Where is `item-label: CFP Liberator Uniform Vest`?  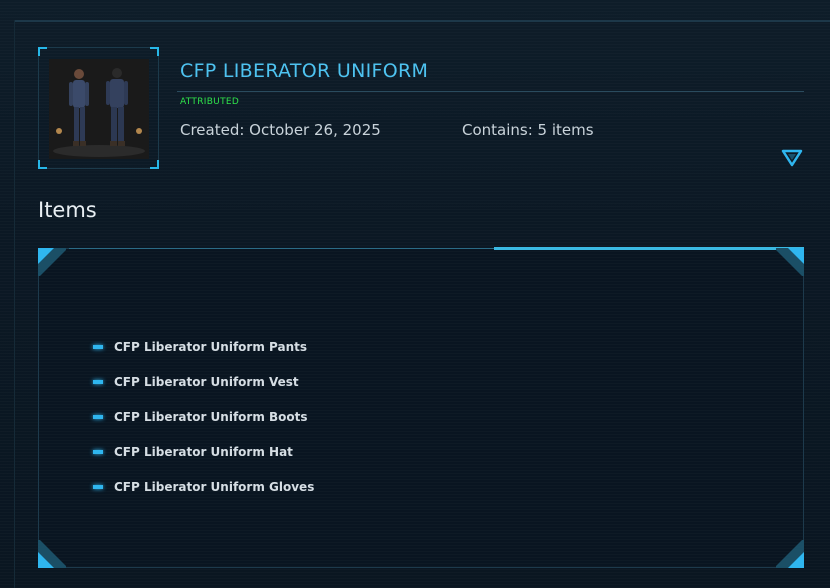
item-label: CFP Liberator Uniform Vest is located at coordinates (206, 381).